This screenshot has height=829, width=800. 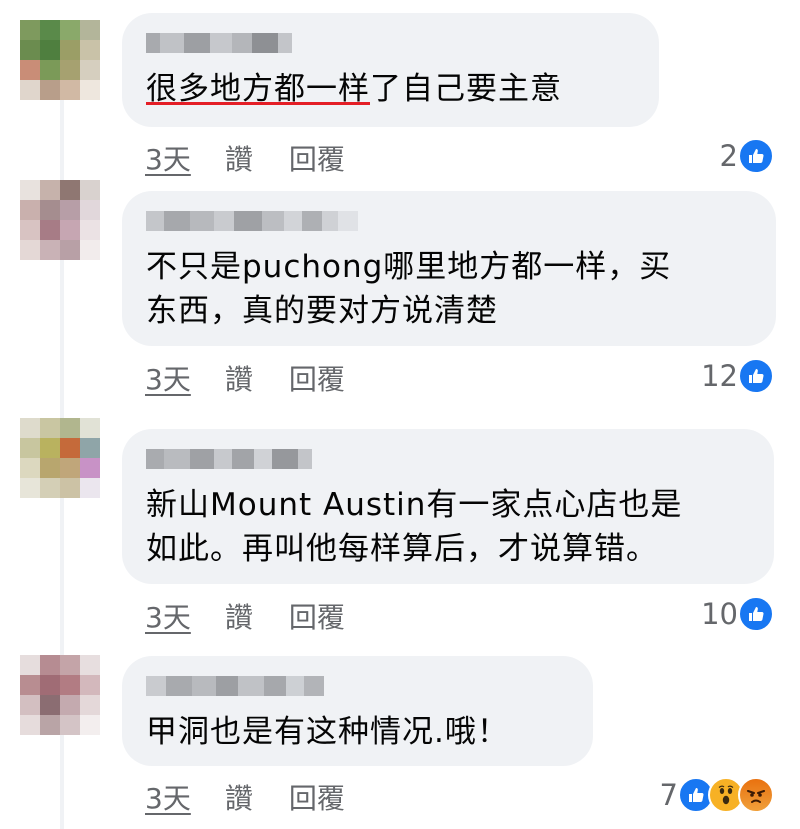 I want to click on comment-text: 很多地方都一样了自己要主意, so click(x=389, y=89).